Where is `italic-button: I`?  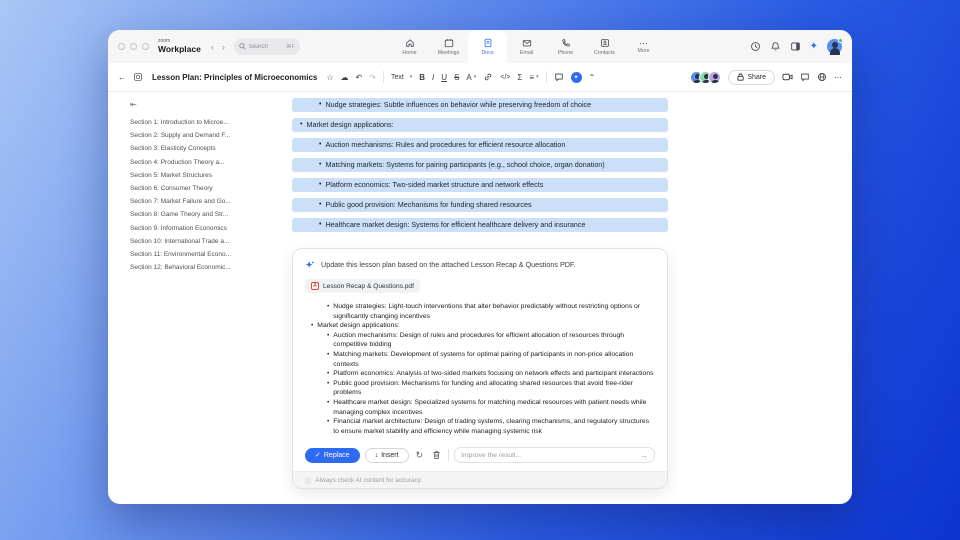 italic-button: I is located at coordinates (433, 77).